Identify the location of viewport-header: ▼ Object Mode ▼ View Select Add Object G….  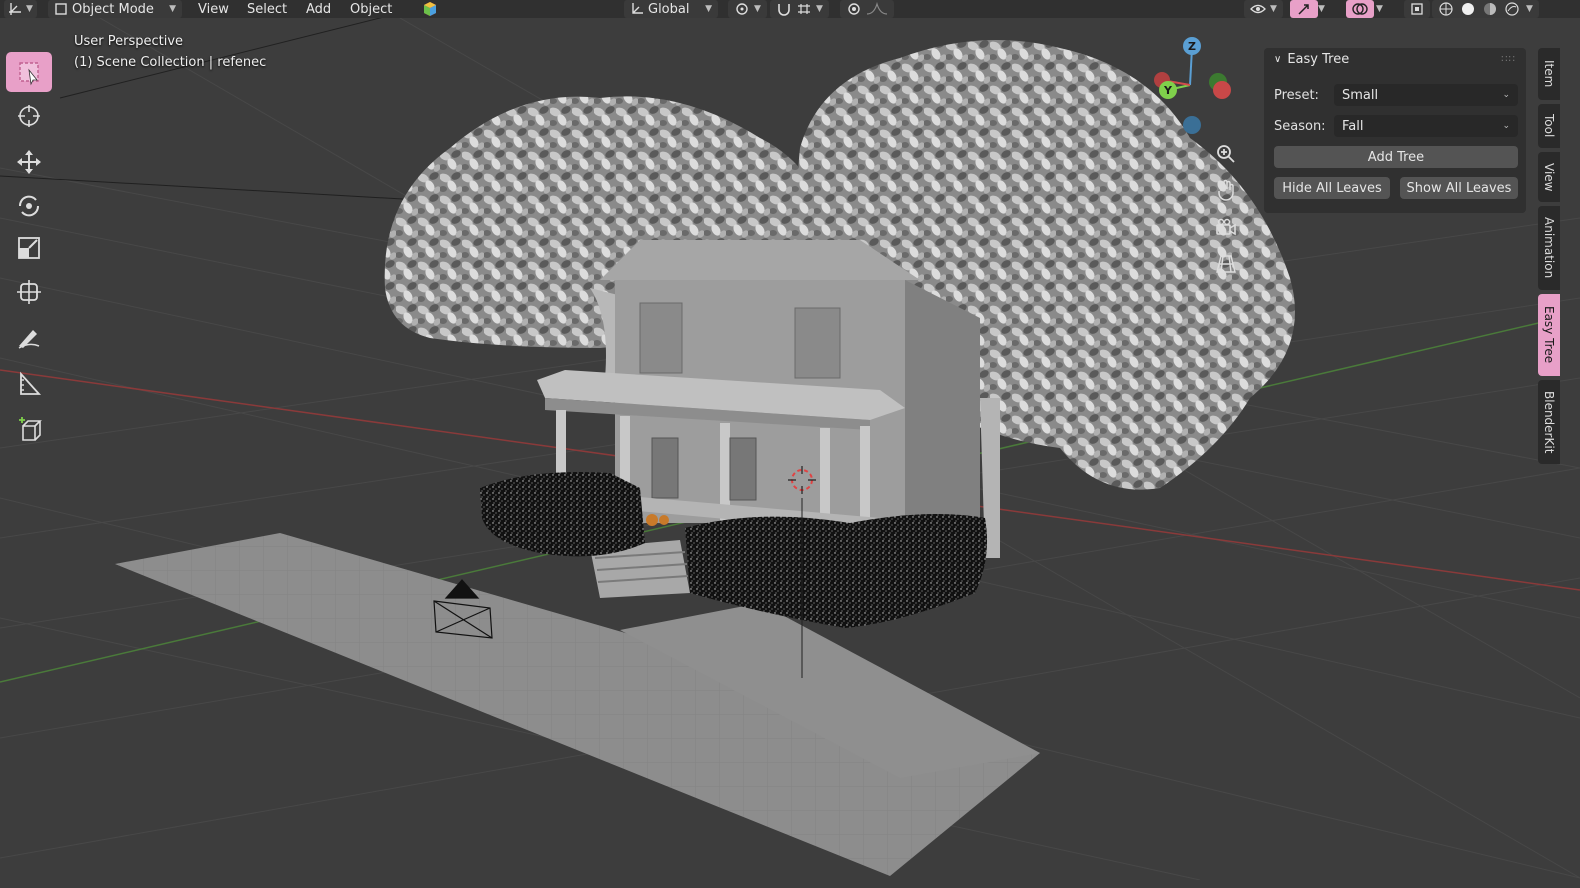
(790, 9).